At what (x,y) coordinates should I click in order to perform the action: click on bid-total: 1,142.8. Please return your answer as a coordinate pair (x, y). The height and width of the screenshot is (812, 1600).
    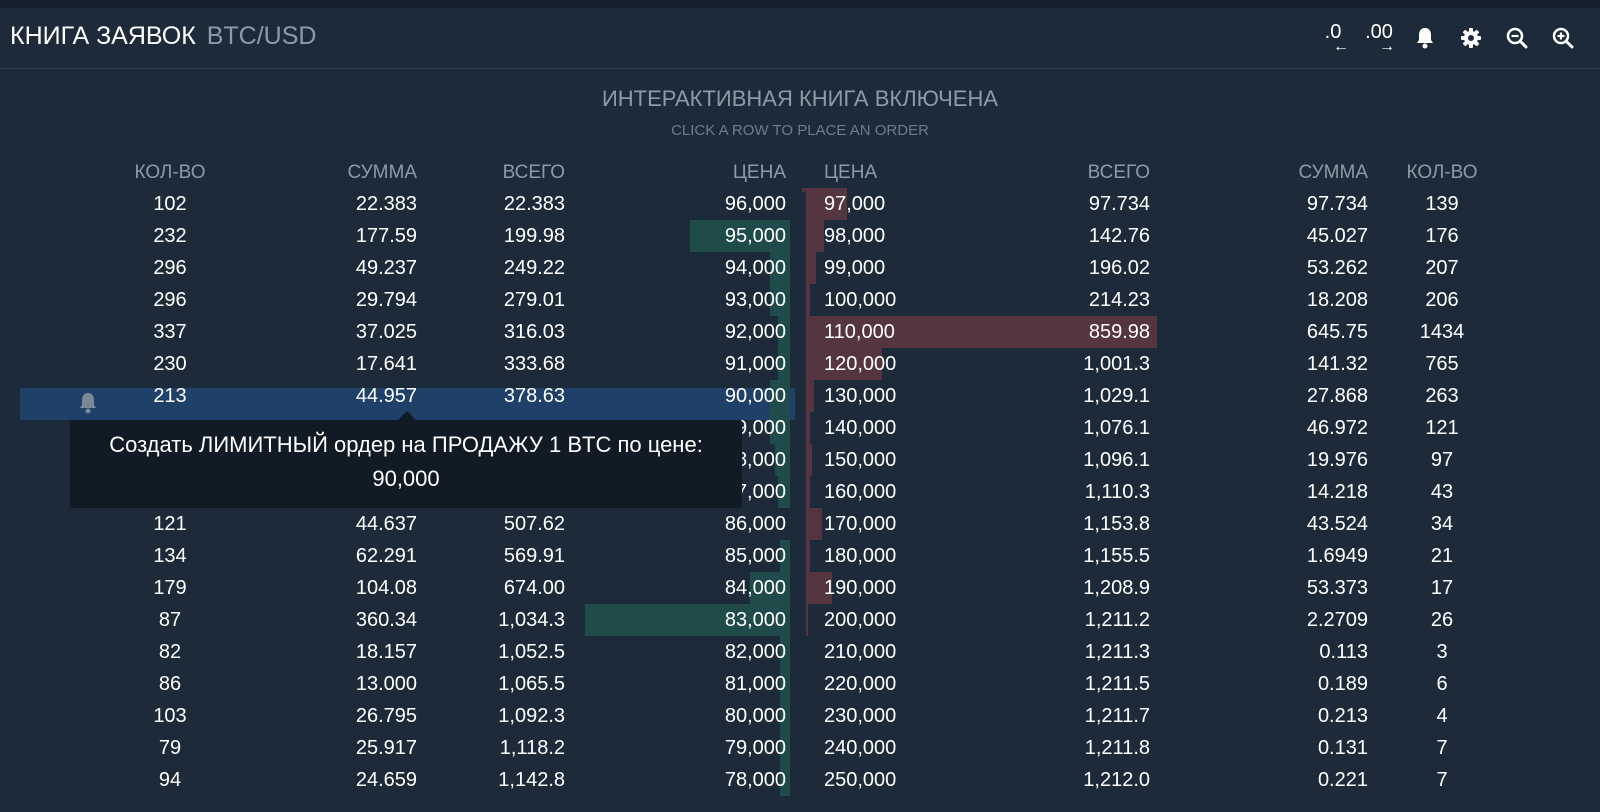
    Looking at the image, I should click on (531, 780).